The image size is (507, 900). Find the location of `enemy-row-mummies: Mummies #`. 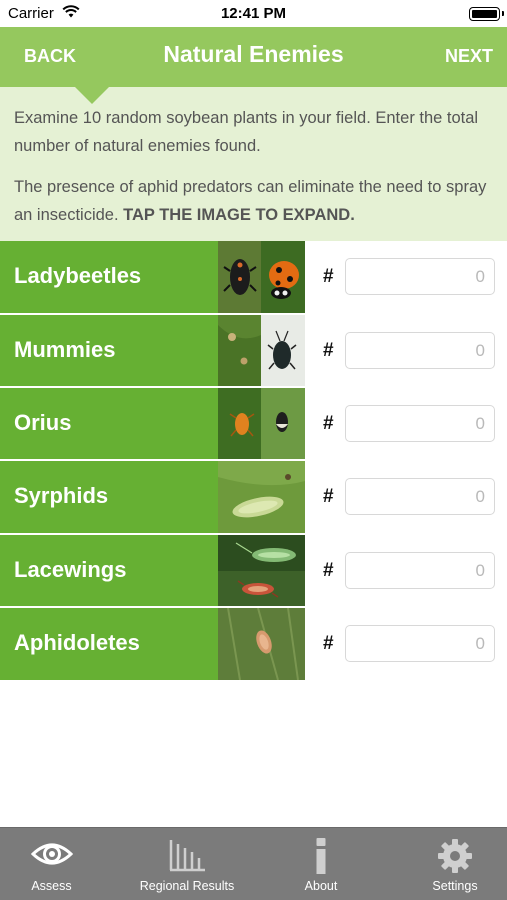

enemy-row-mummies: Mummies # is located at coordinates (253, 351).